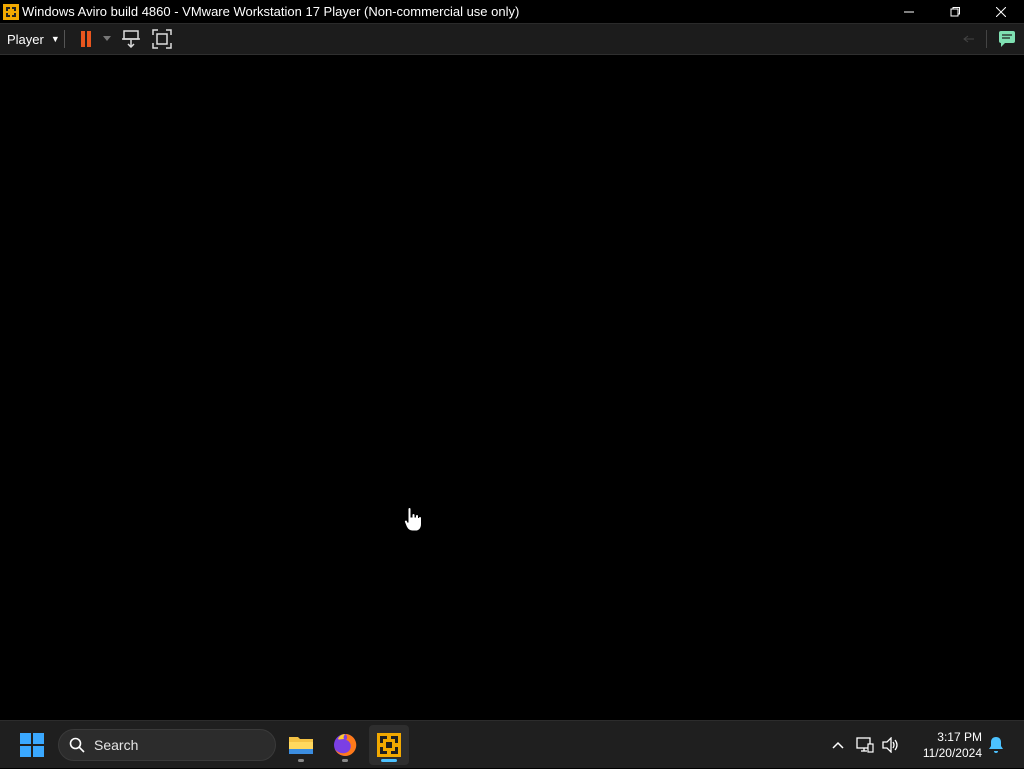  I want to click on window-controls, so click(955, 11).